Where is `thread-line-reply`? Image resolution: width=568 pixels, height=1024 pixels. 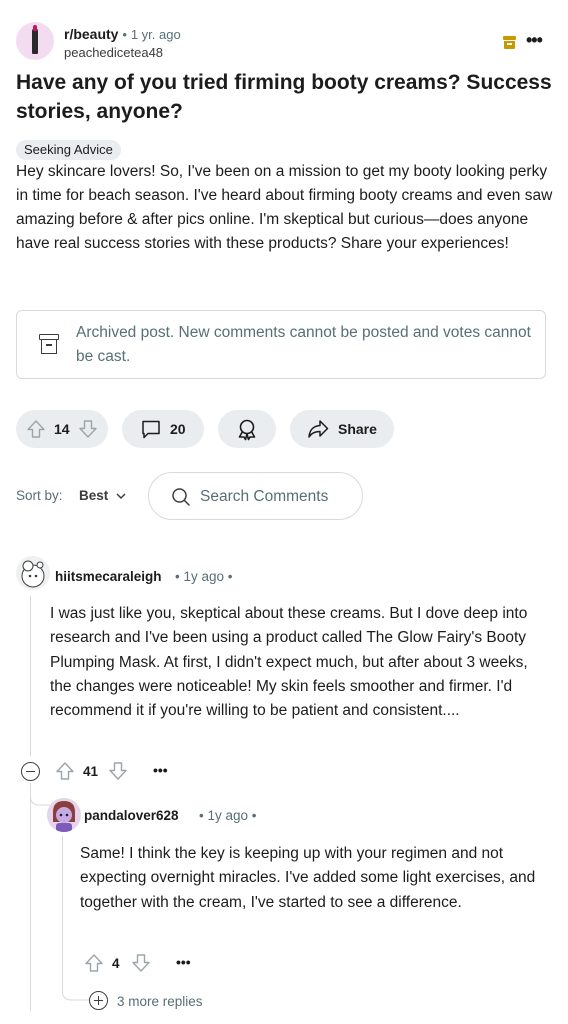 thread-line-reply is located at coordinates (62, 910).